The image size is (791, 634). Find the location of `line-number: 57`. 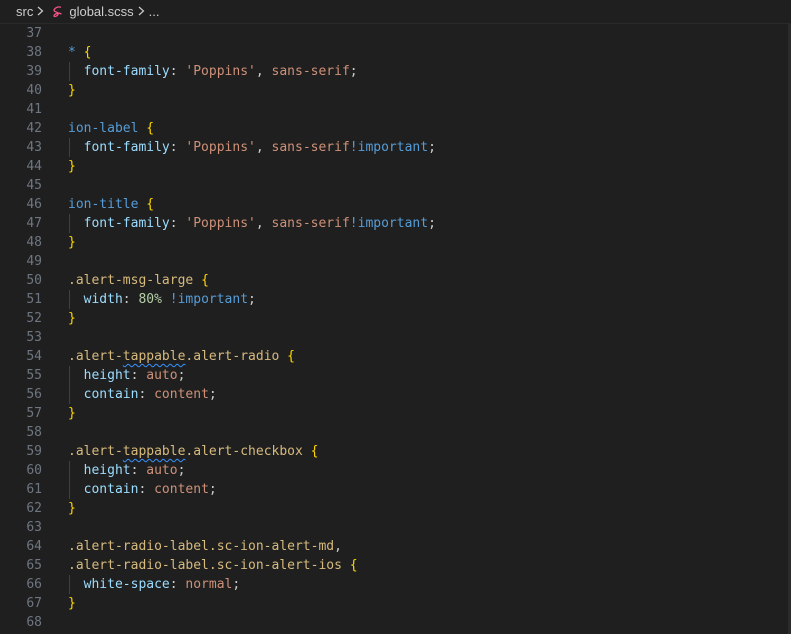

line-number: 57 is located at coordinates (34, 413).